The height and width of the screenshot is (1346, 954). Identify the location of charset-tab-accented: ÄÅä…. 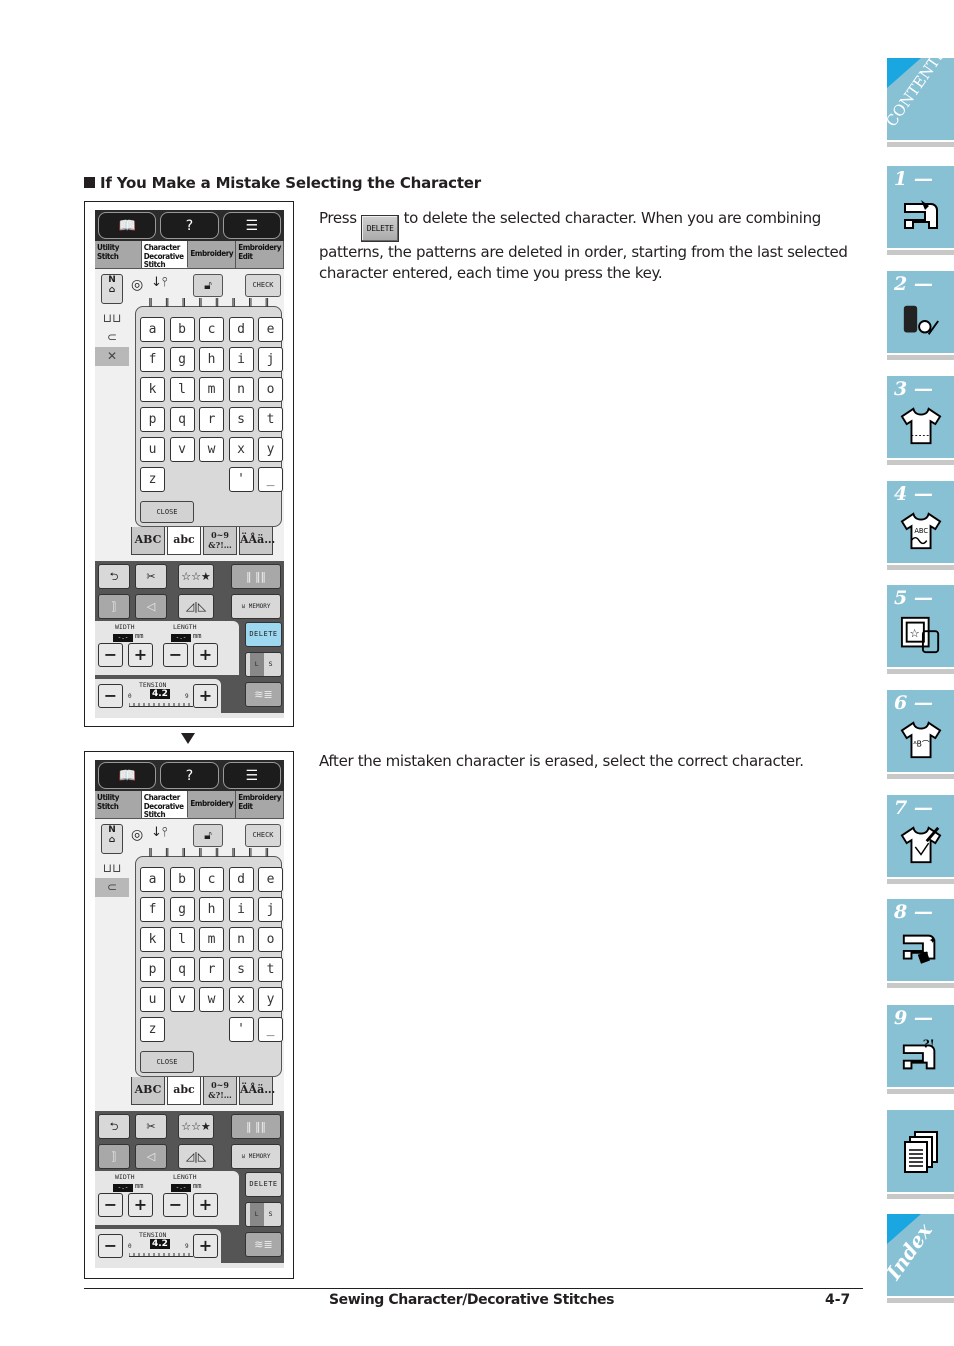
(257, 541).